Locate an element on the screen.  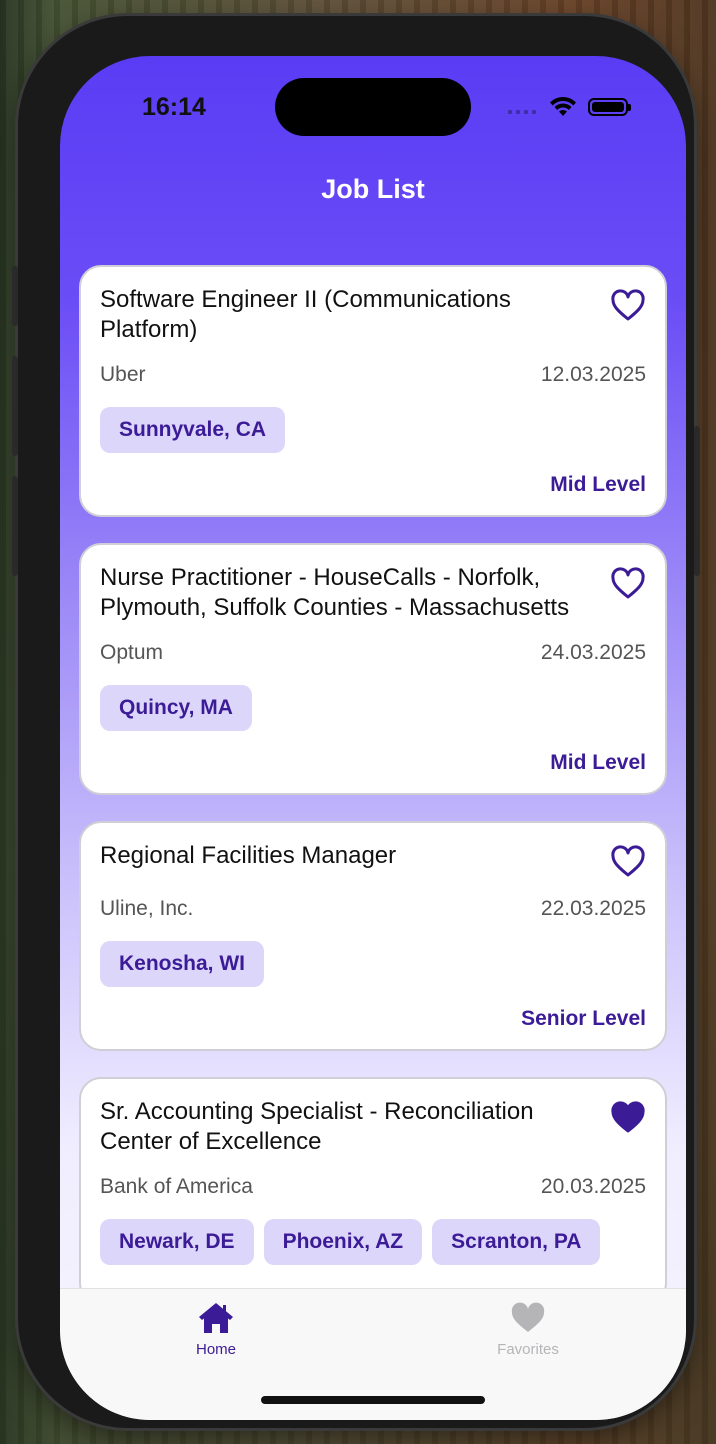
location-tag: Scranton, PA is located at coordinates (516, 1242).